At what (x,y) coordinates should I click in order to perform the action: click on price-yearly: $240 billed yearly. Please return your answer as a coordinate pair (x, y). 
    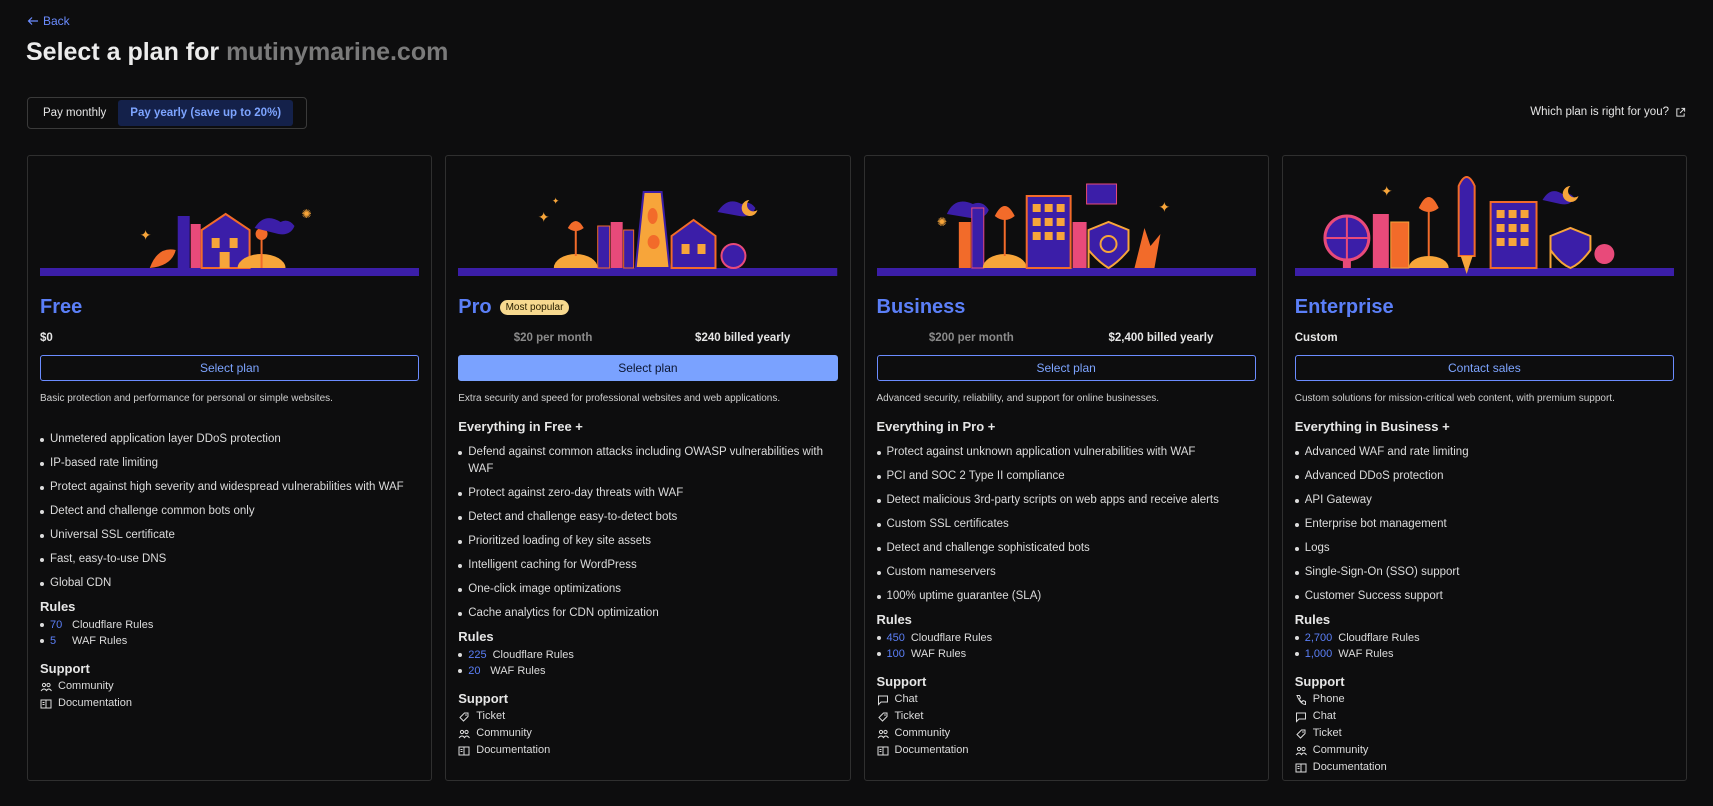
    Looking at the image, I should click on (743, 338).